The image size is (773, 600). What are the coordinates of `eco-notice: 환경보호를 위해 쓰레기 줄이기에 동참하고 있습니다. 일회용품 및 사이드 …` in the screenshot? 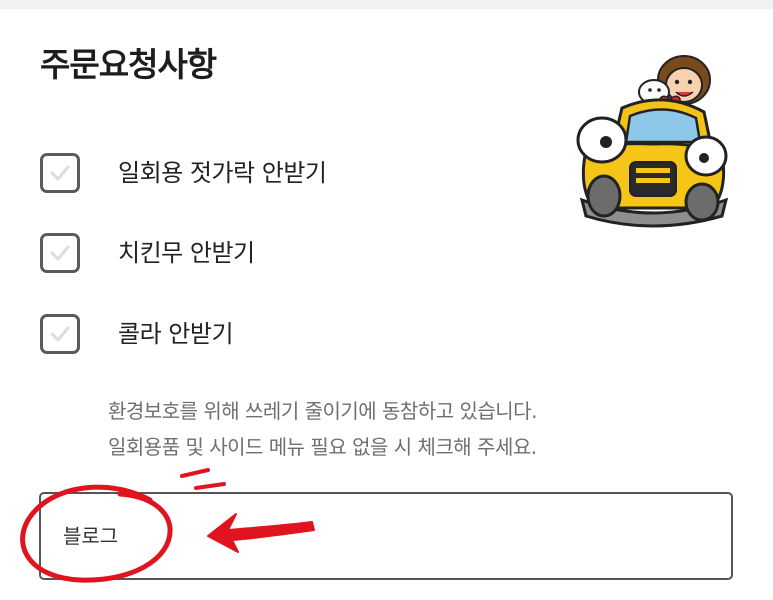 It's located at (388, 429).